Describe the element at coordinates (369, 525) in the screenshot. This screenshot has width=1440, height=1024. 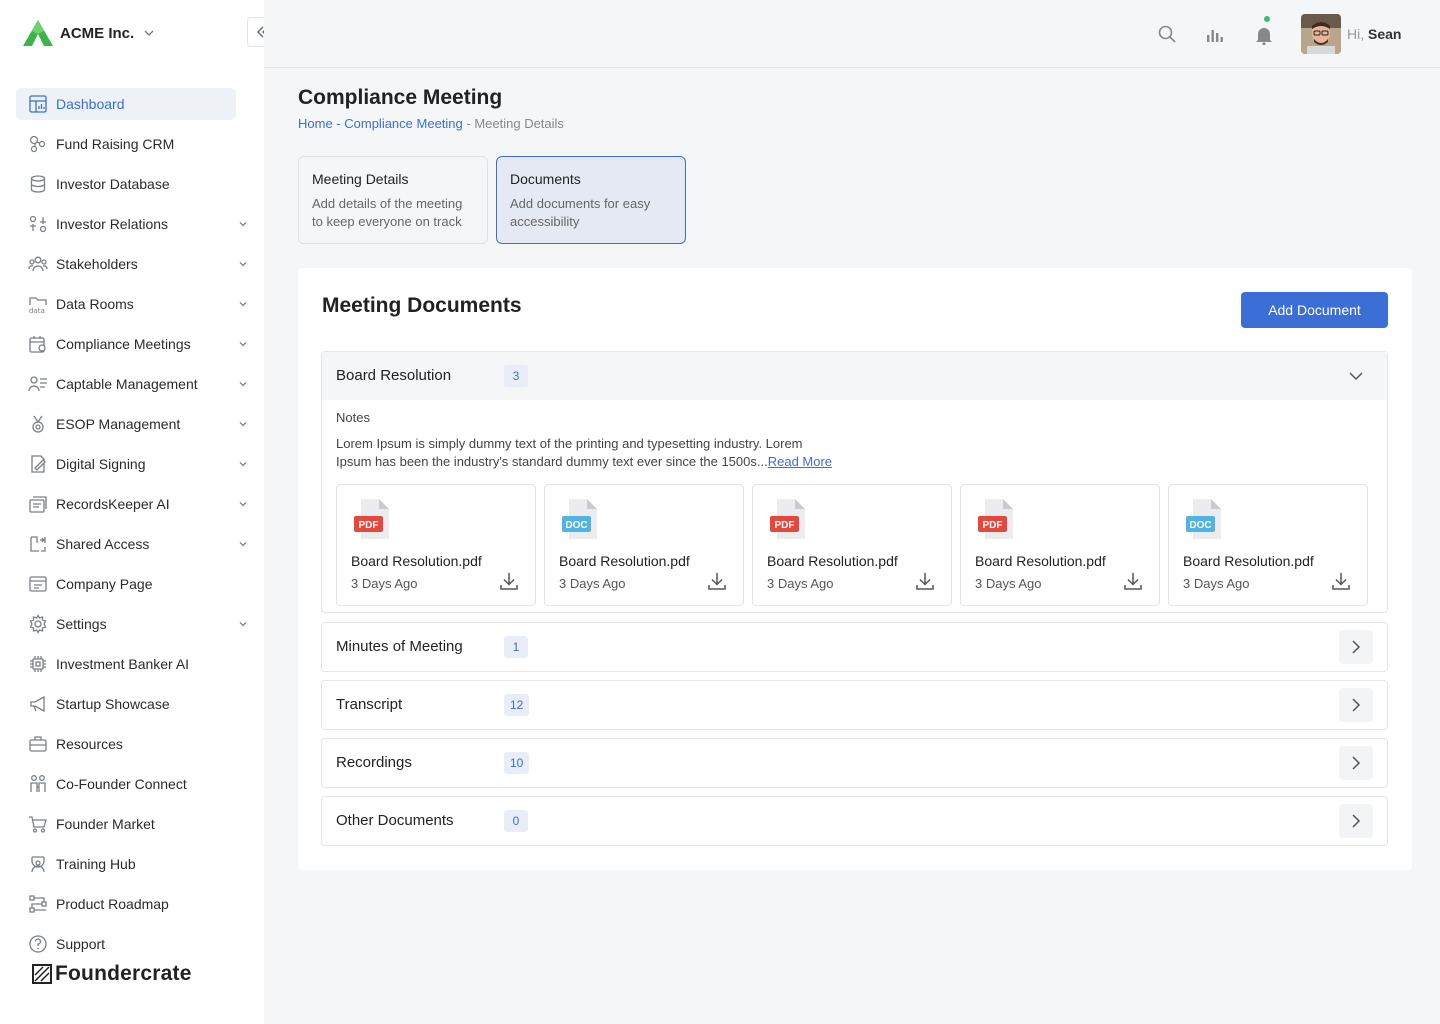
I see `svg-text: PDF` at that location.